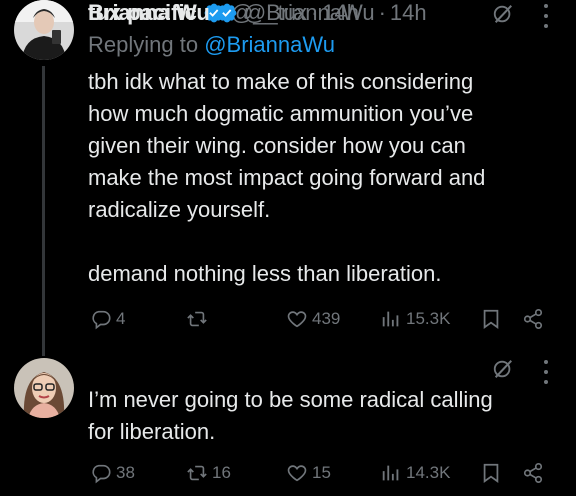 This screenshot has width=576, height=496. Describe the element at coordinates (44, 30) in the screenshot. I see `avatar-tux-pacific` at that location.